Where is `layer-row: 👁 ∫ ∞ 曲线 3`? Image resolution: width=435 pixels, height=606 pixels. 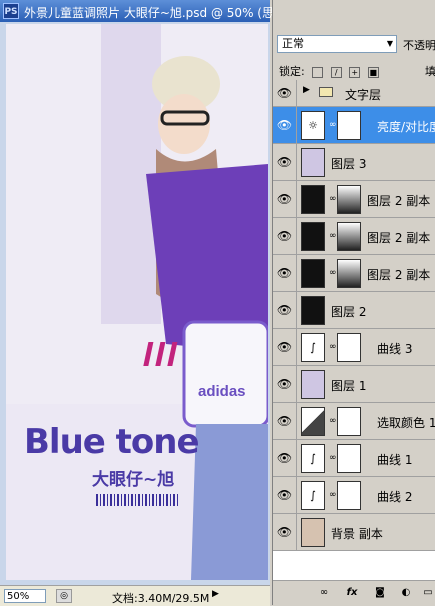 layer-row: 👁 ∫ ∞ 曲线 3 is located at coordinates (354, 347).